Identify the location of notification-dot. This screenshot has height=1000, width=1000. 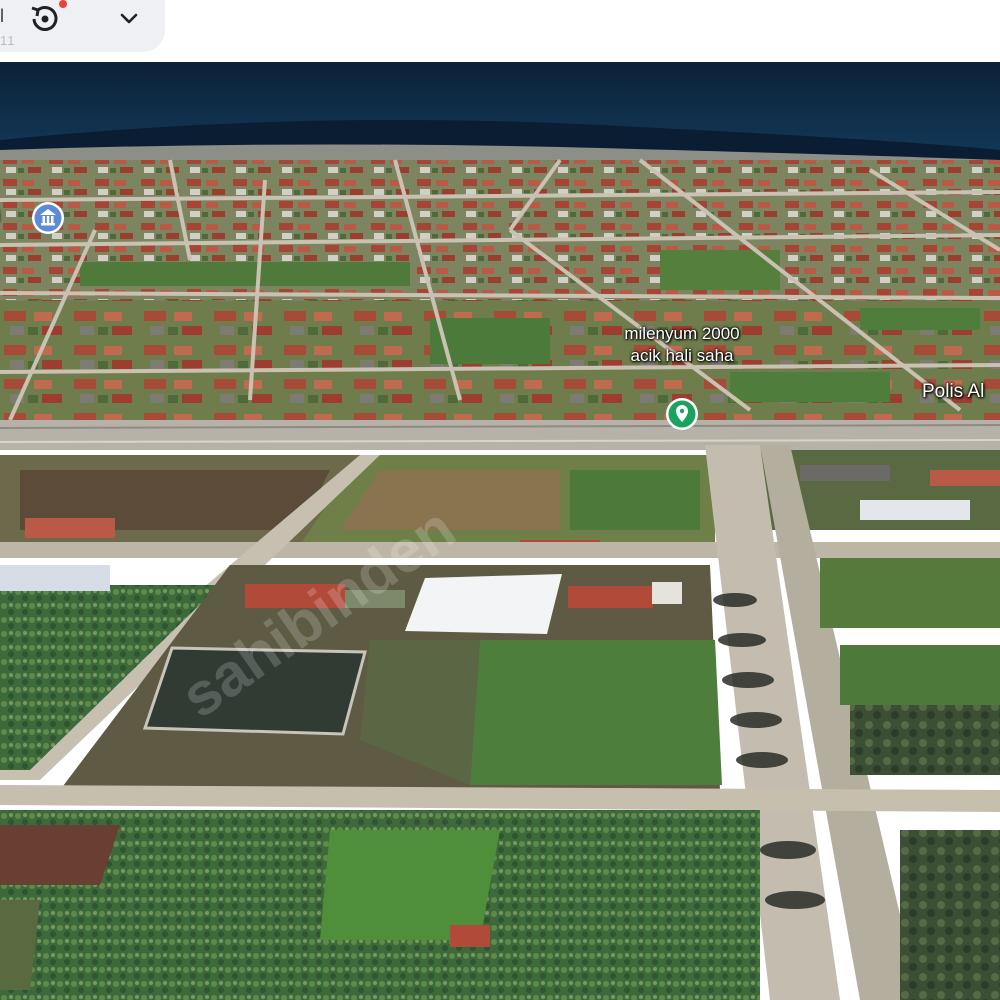
(63, 4).